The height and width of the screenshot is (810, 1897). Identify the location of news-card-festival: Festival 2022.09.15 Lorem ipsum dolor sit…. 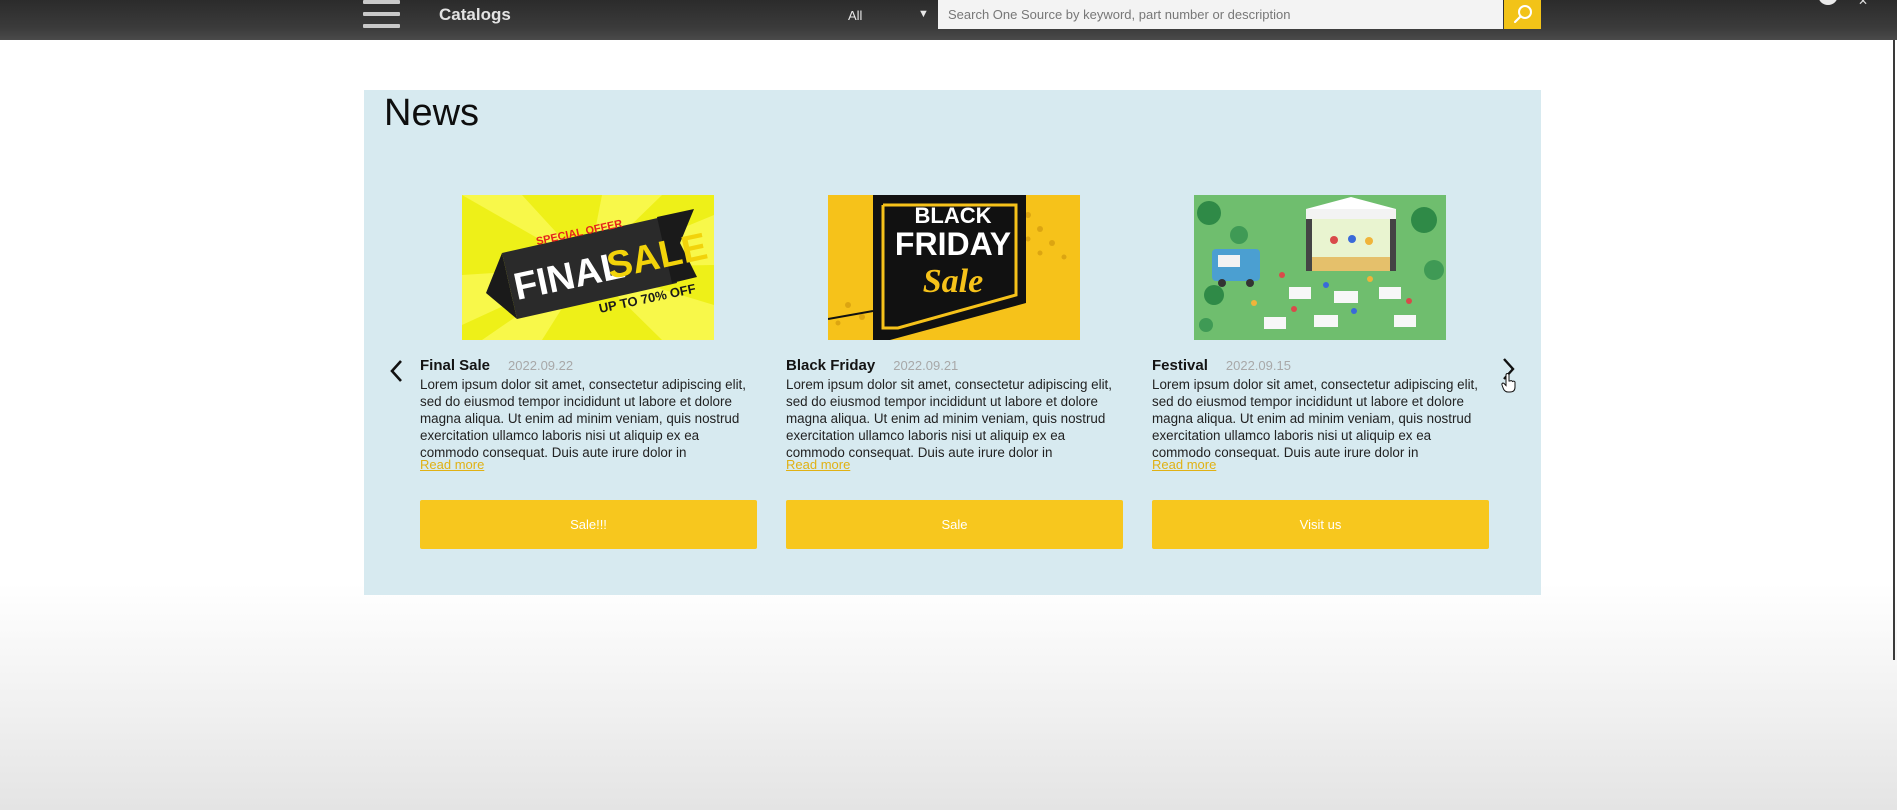
(1320, 372).